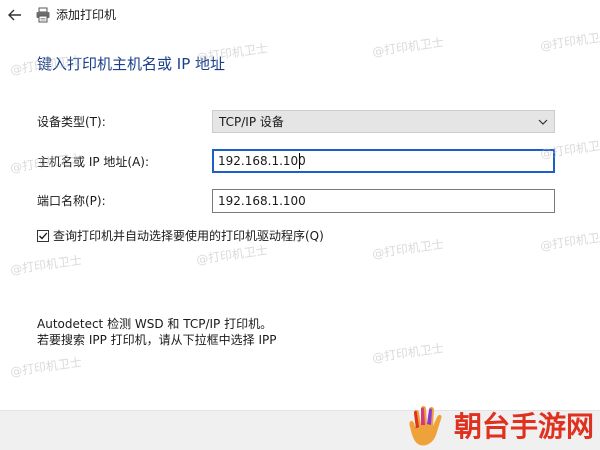  I want to click on query-driver-checkbox, so click(43, 236).